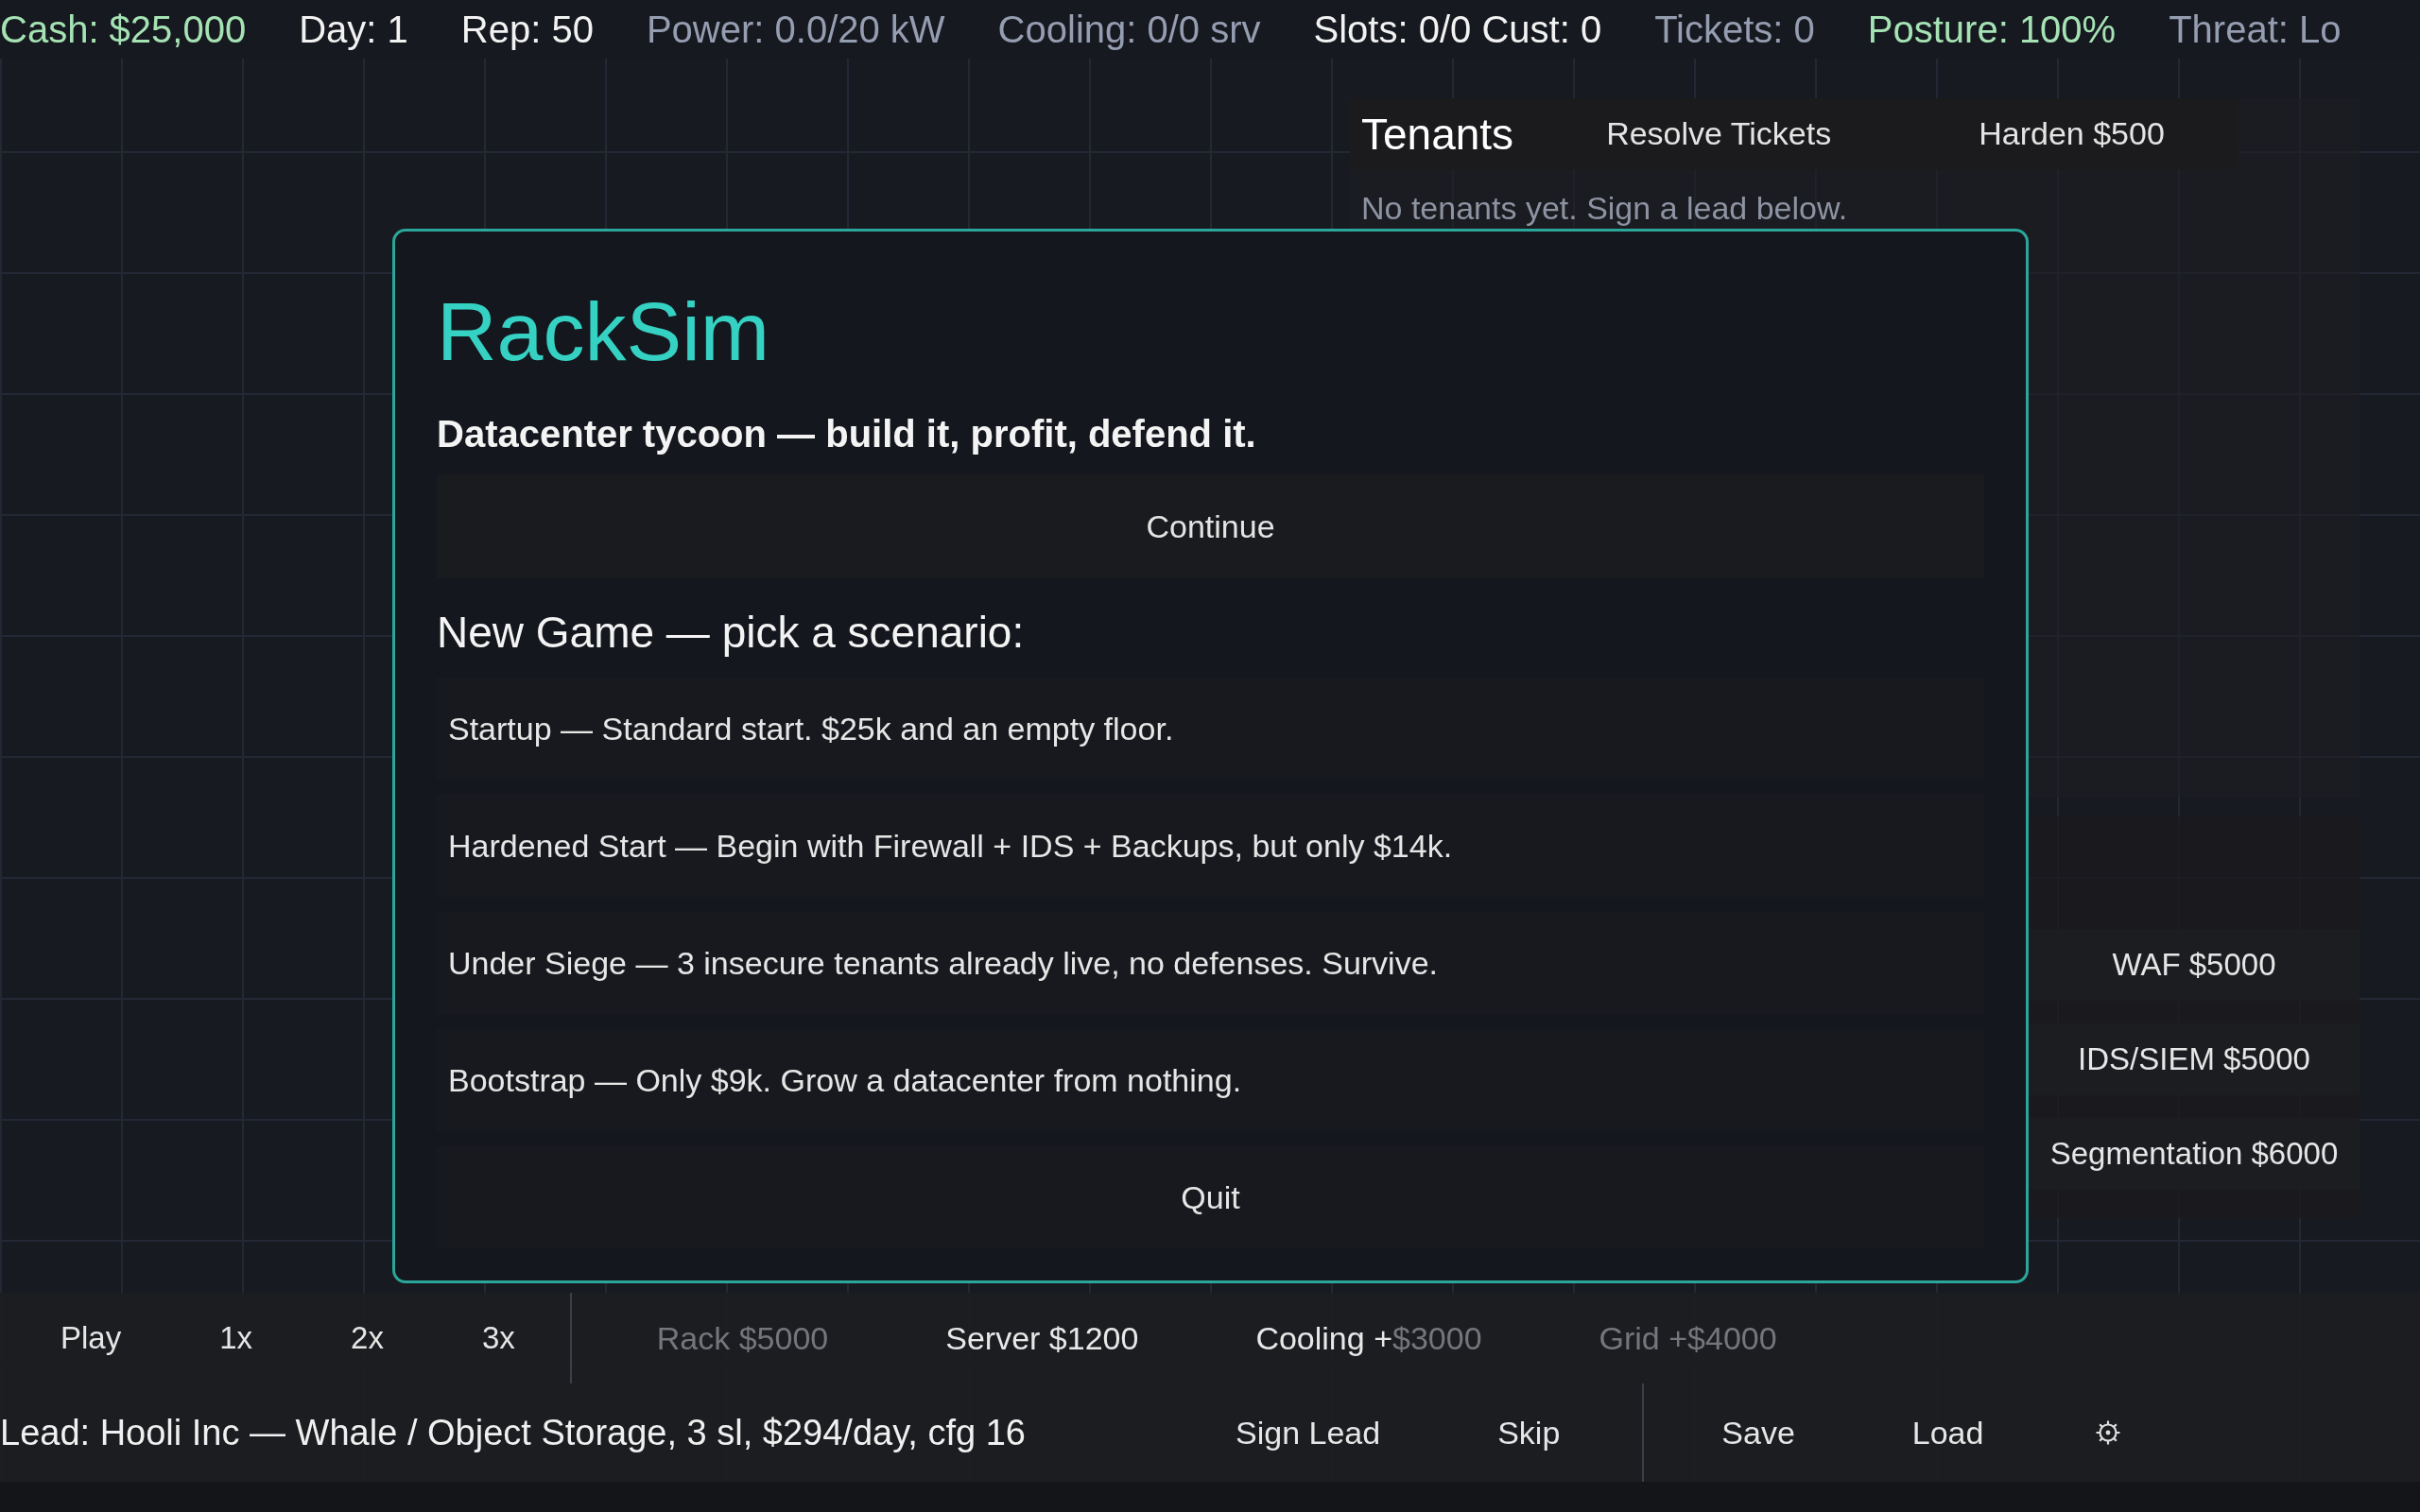 The width and height of the screenshot is (2420, 1512). Describe the element at coordinates (1529, 1432) in the screenshot. I see `lead-action-button: Skip` at that location.